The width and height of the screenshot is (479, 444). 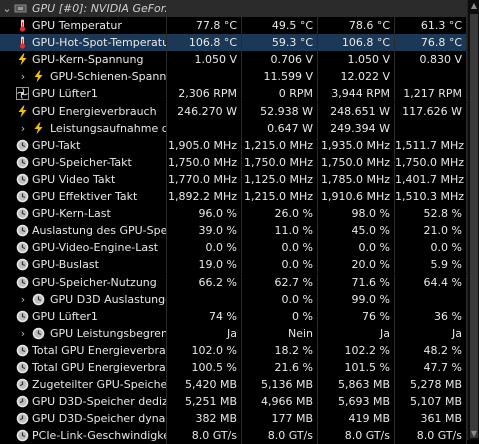 I want to click on sensor-label: GPU-Video-Engine-Last, so click(x=95, y=247).